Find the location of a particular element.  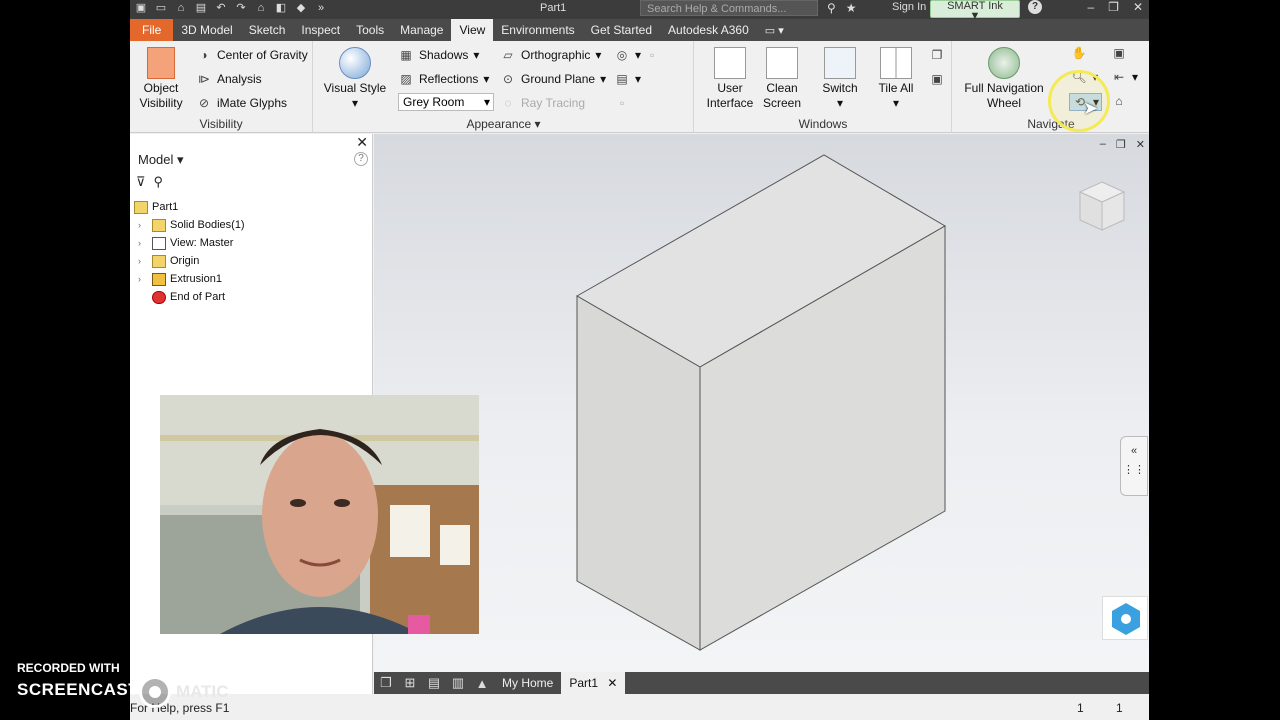

tab-get-started: Get Started is located at coordinates (621, 30).